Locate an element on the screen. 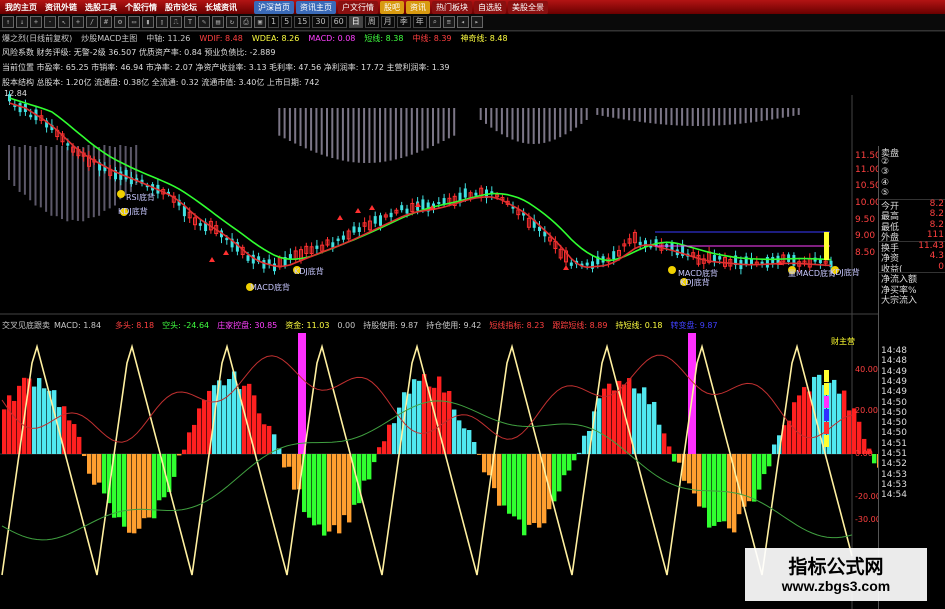  menu-item: 个股行情 is located at coordinates (141, 7).